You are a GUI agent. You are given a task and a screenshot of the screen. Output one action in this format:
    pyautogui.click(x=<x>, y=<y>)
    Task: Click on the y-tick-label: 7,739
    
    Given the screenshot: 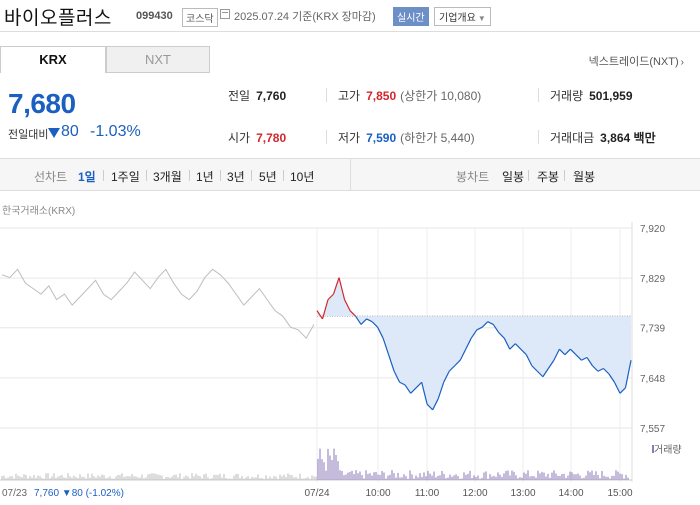 What is the action you would take?
    pyautogui.click(x=652, y=329)
    